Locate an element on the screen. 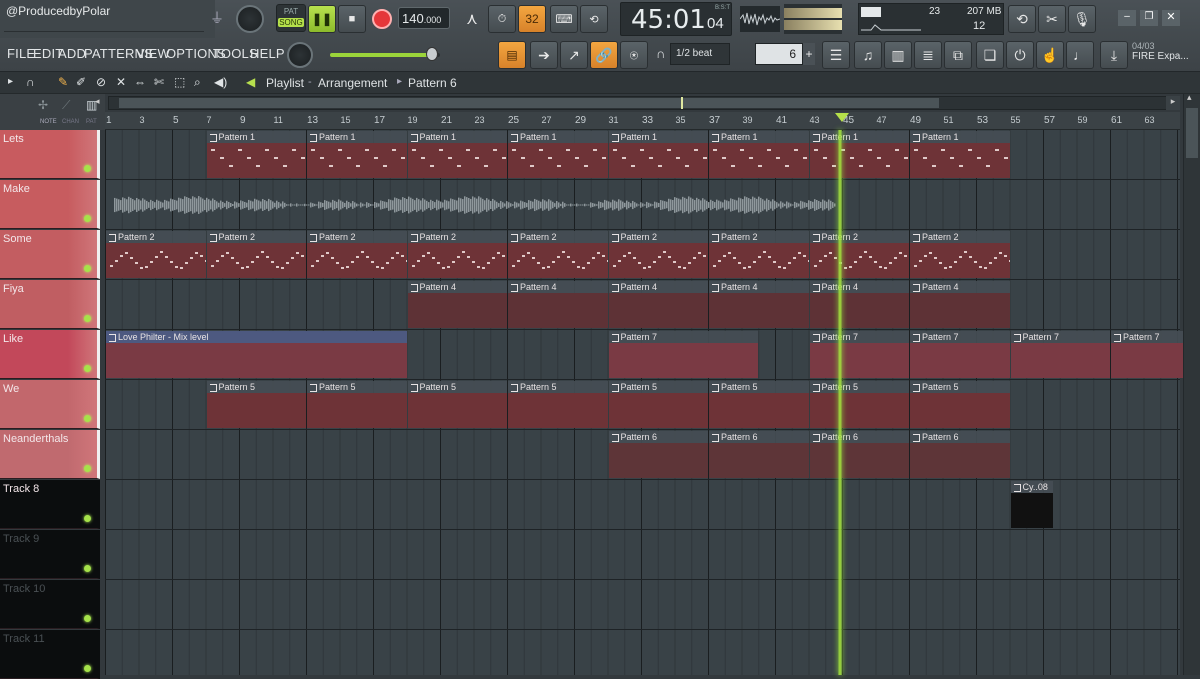 The height and width of the screenshot is (679, 1200). magnet-snap-icon: ∩ is located at coordinates (30, 82).